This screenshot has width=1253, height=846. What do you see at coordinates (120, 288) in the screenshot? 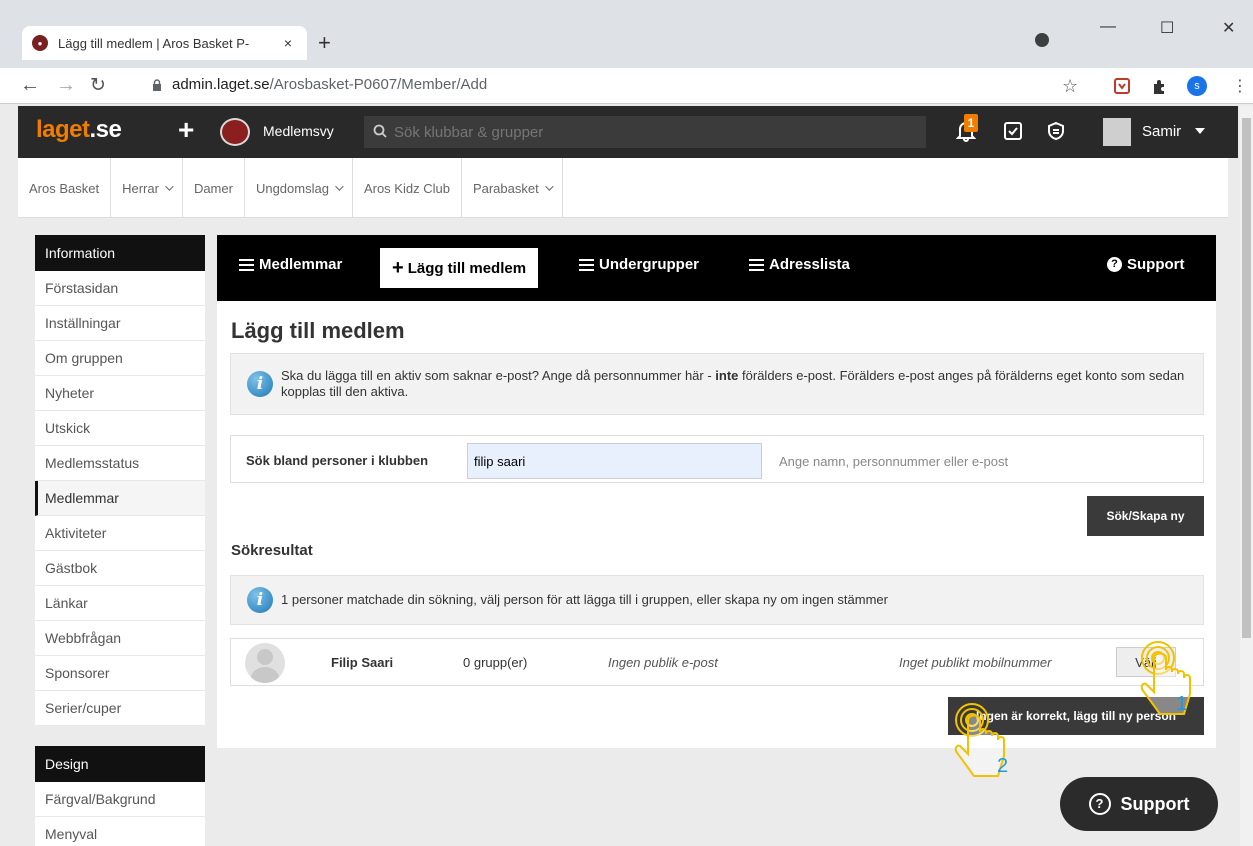
I see `sidebar-item-förstasidan: Förstasidan` at bounding box center [120, 288].